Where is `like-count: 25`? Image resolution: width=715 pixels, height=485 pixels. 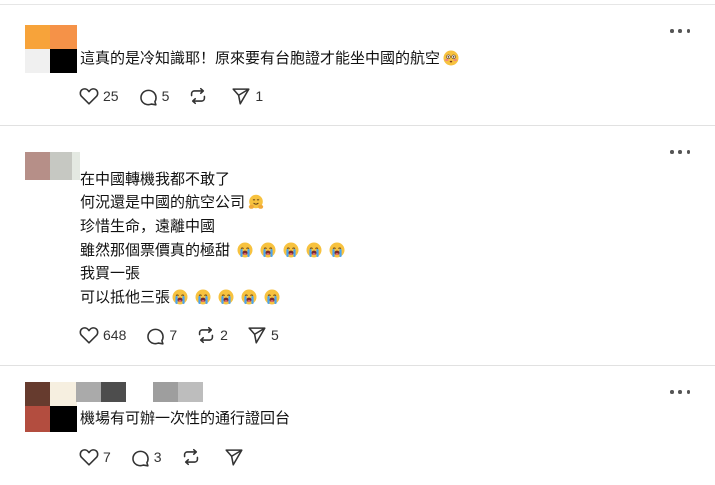
like-count: 25 is located at coordinates (111, 96).